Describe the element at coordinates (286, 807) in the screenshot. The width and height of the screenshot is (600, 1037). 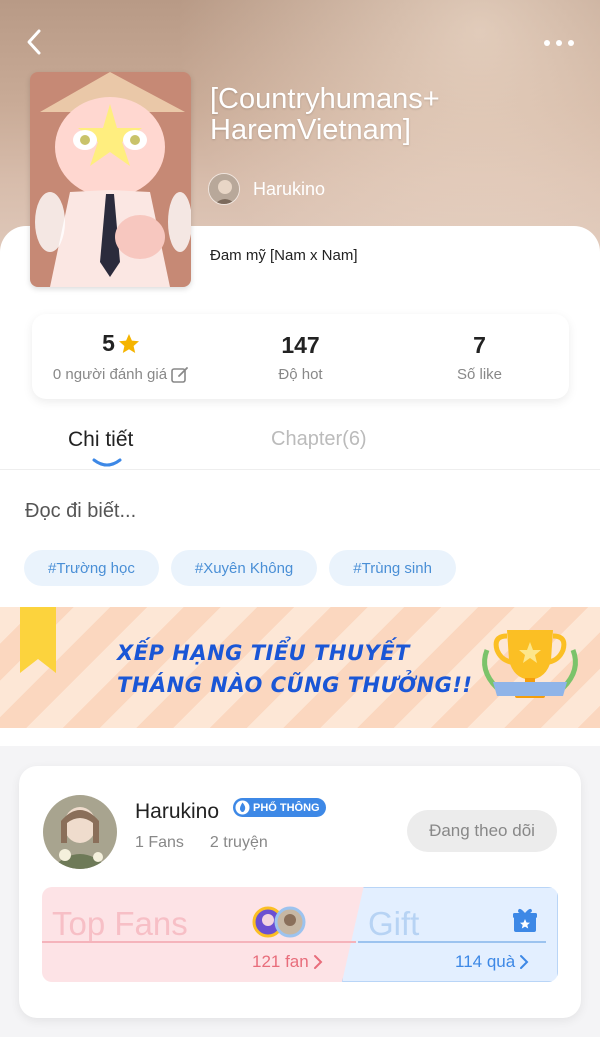
I see `author-level-text: PHỔ THÔNG` at that location.